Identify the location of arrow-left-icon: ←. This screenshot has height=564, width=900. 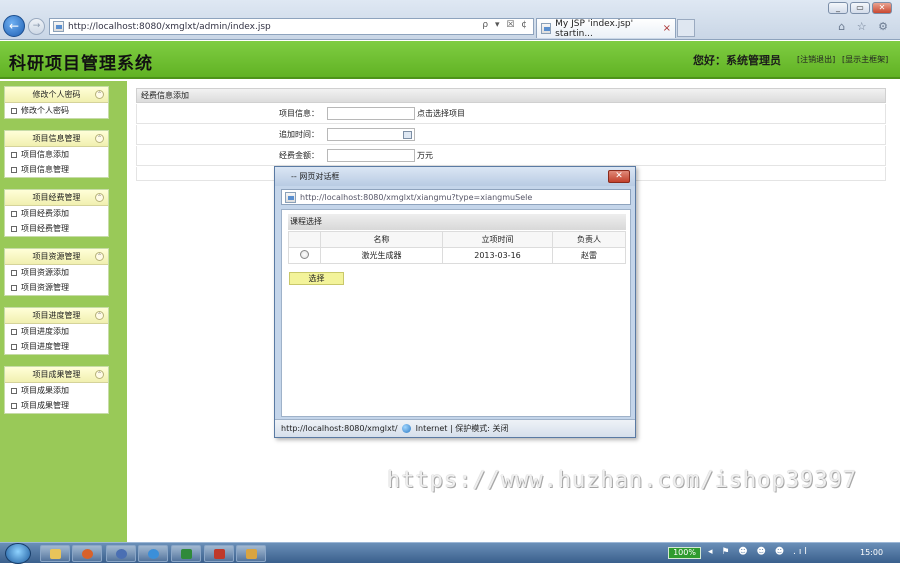
(14, 26).